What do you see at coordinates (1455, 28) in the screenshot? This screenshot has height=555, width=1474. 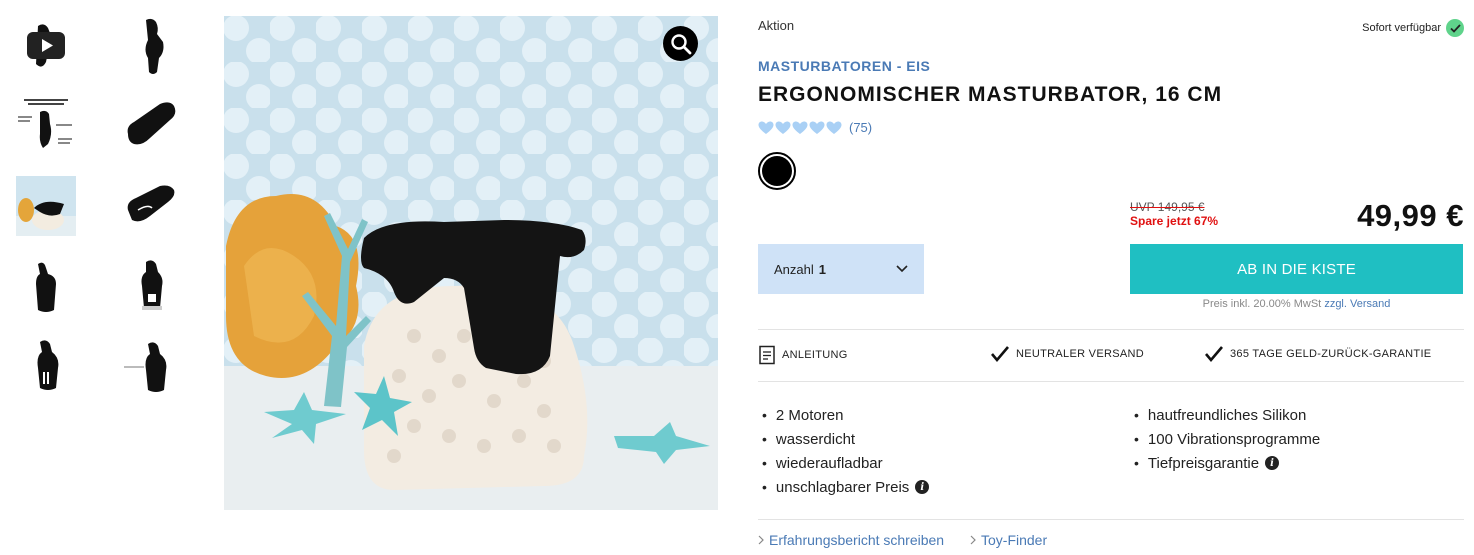 I see `check-circle-icon` at bounding box center [1455, 28].